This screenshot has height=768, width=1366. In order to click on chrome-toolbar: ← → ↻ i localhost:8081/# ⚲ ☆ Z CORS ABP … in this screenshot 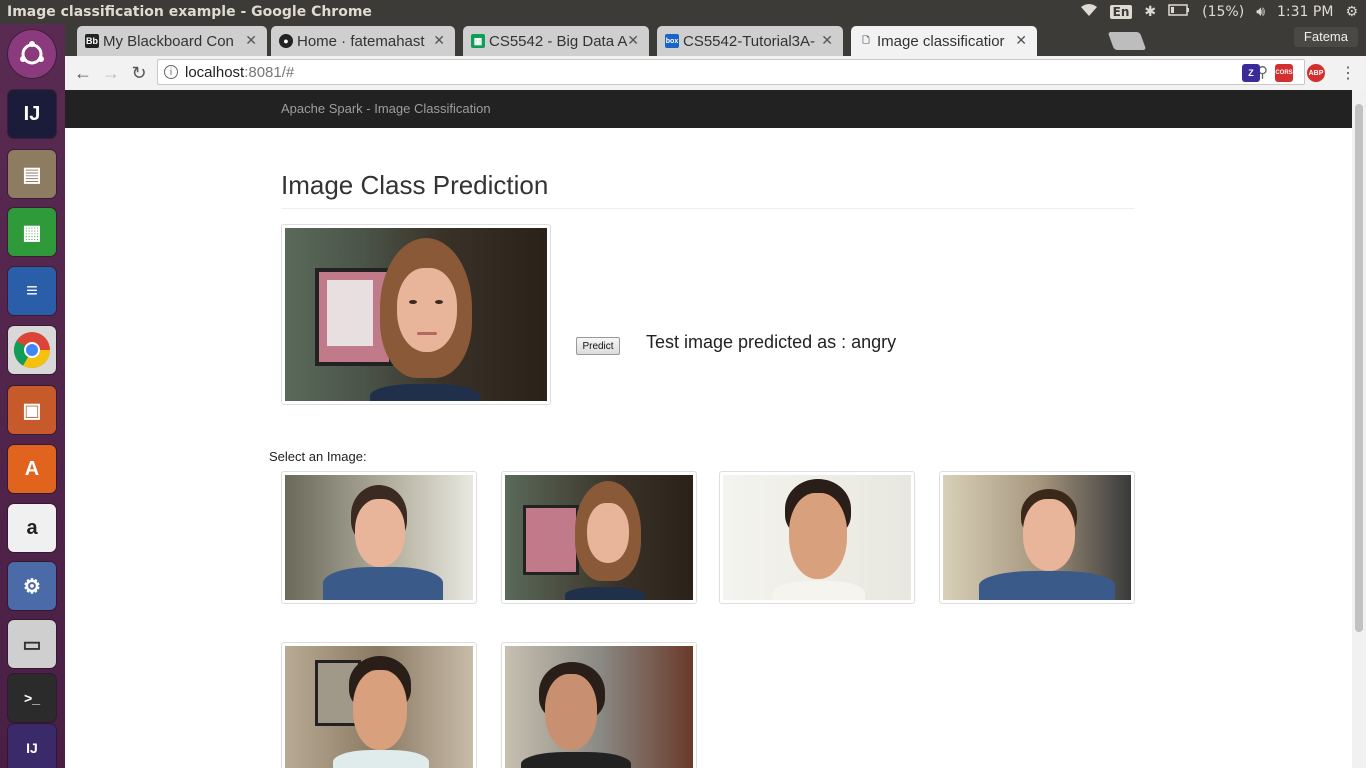, I will do `click(715, 73)`.